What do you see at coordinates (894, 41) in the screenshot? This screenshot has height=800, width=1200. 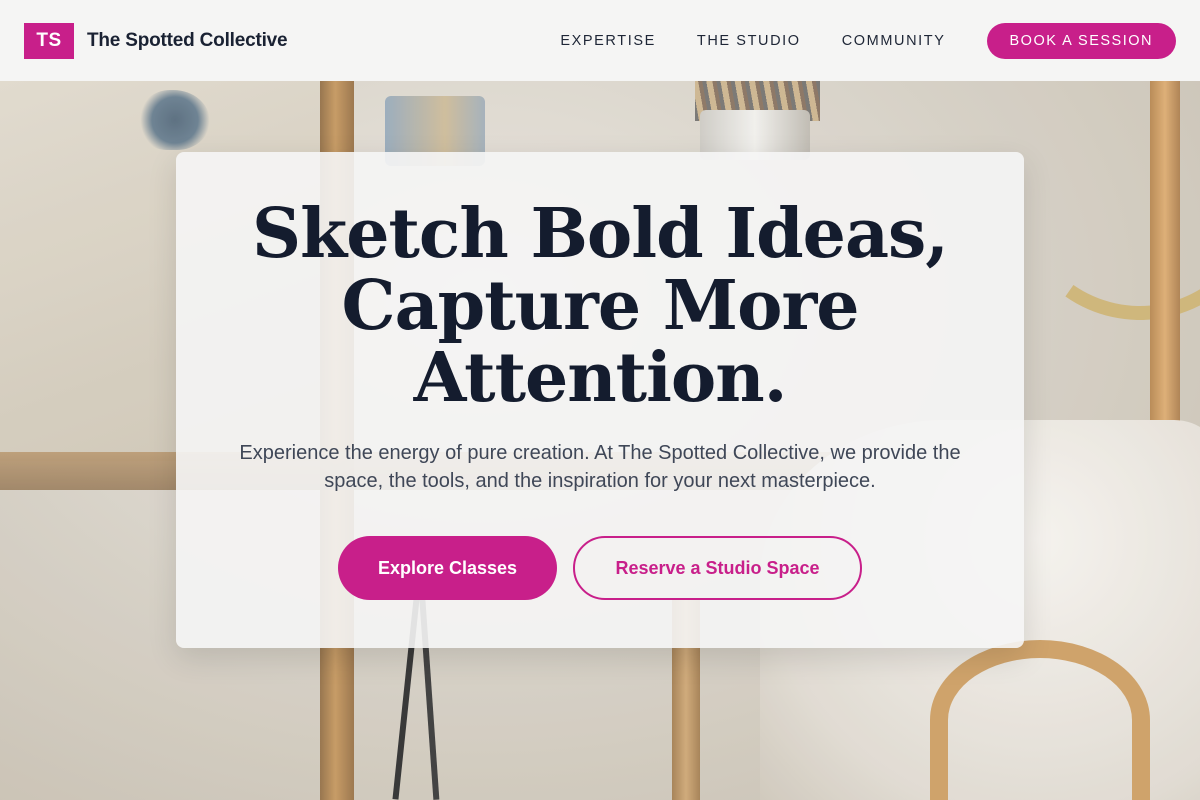 I see `nav-link-community: COMMUNITY` at bounding box center [894, 41].